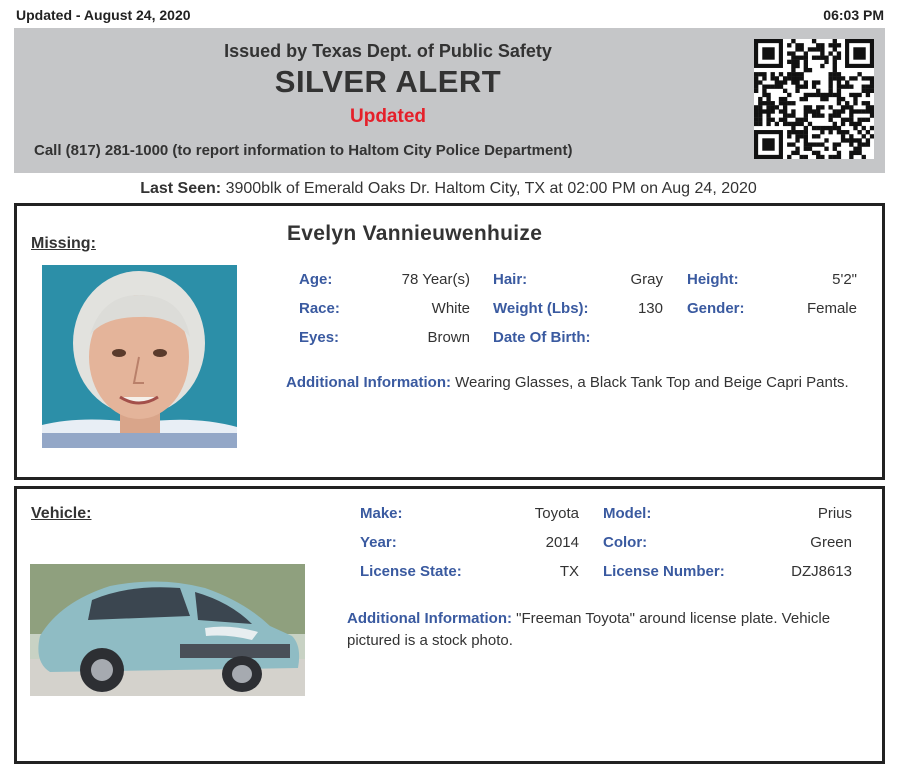 The width and height of the screenshot is (897, 774). Describe the element at coordinates (664, 571) in the screenshot. I see `license-number-label: License Number:` at that location.